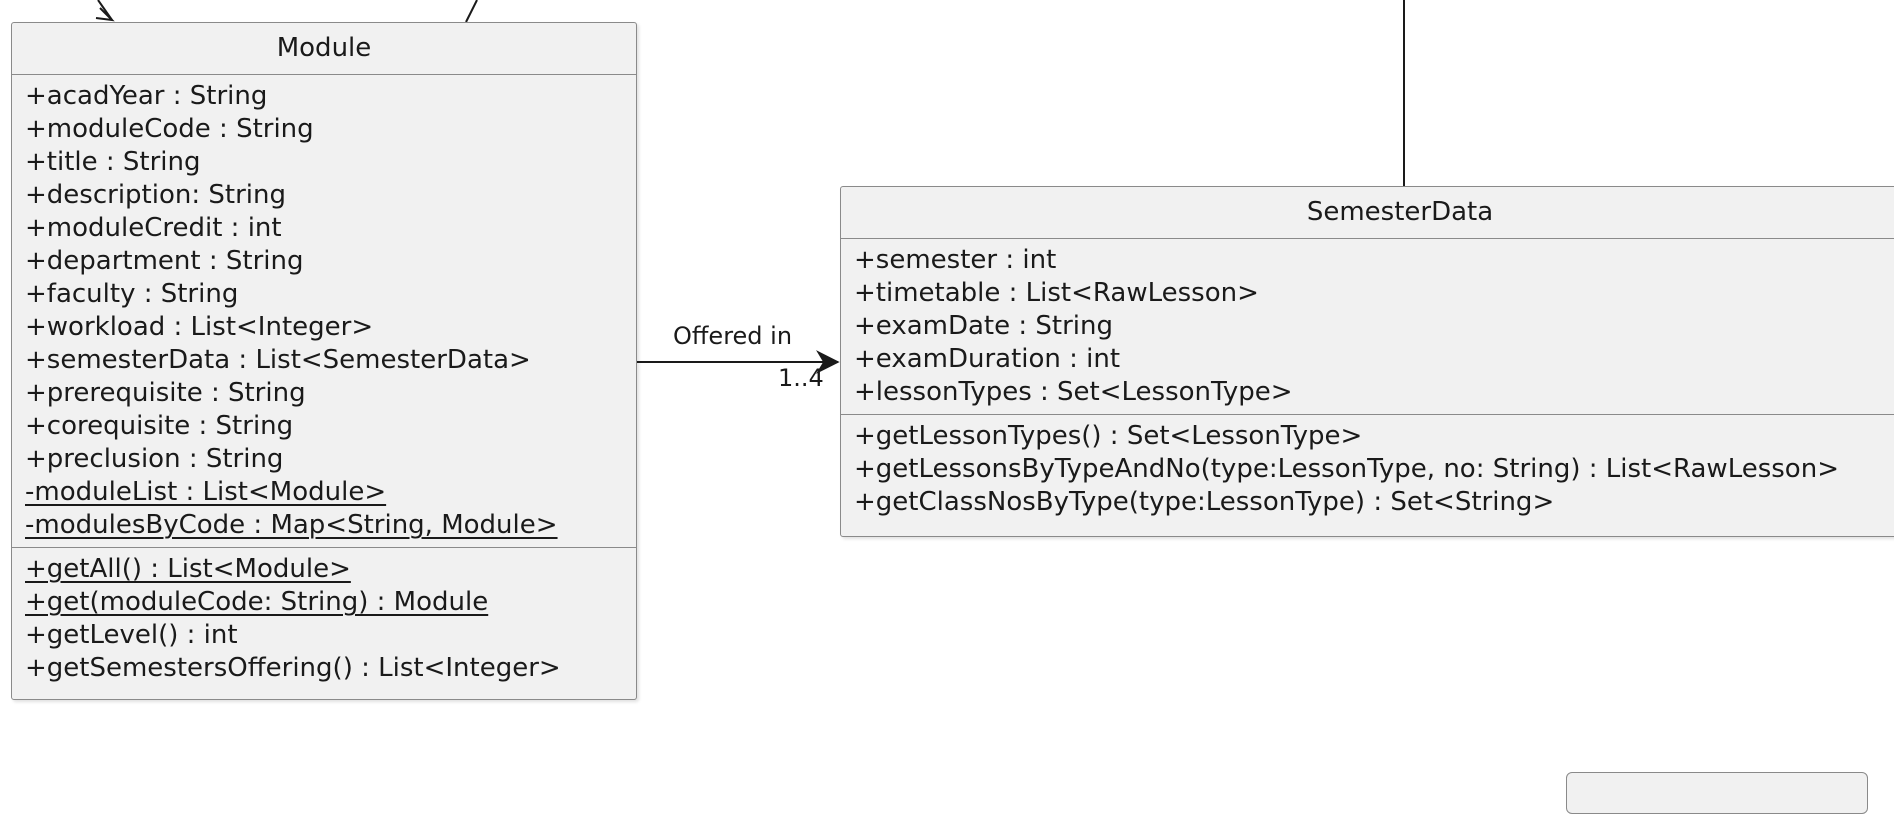  Describe the element at coordinates (1367, 213) in the screenshot. I see `semester-data-class-name: SemesterData` at that location.